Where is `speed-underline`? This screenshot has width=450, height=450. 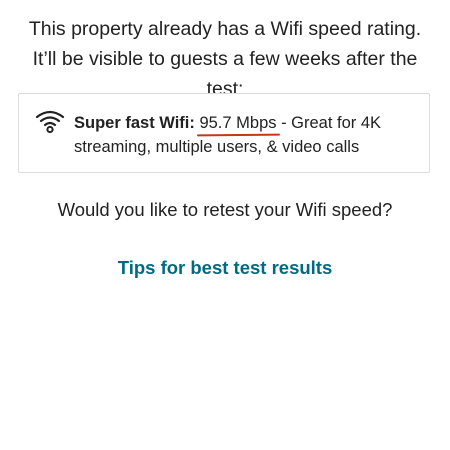
speed-underline is located at coordinates (239, 135).